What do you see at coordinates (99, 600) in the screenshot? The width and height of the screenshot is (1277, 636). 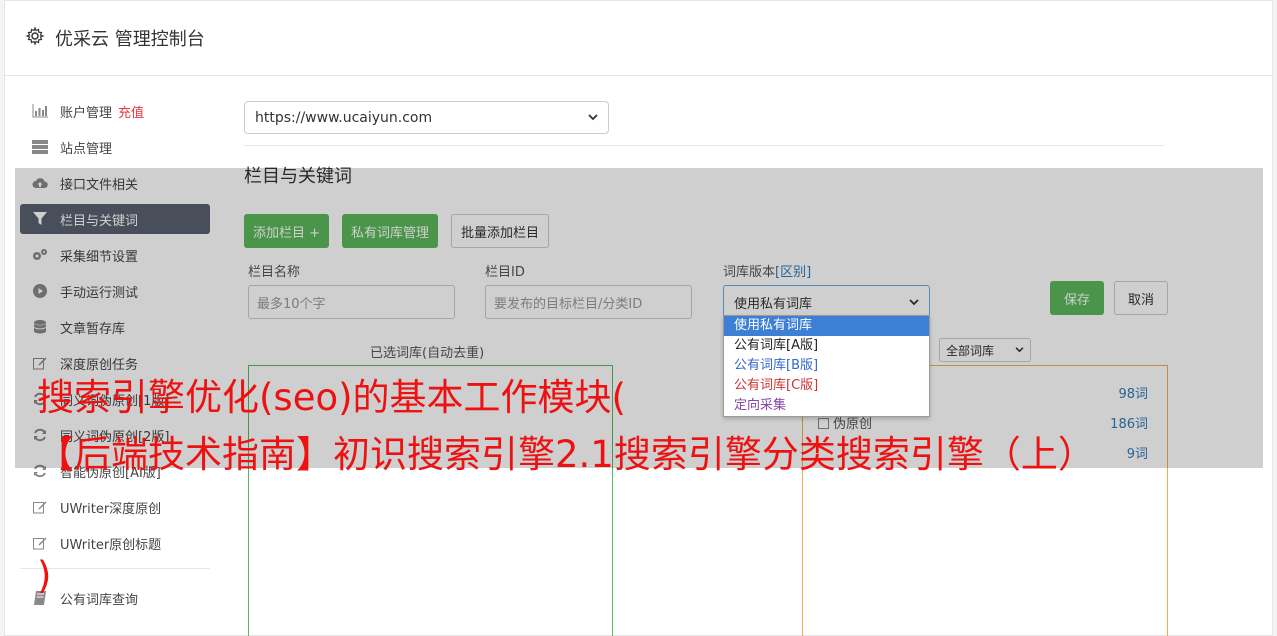 I see `sidebar-item-label: 公有词库查询` at bounding box center [99, 600].